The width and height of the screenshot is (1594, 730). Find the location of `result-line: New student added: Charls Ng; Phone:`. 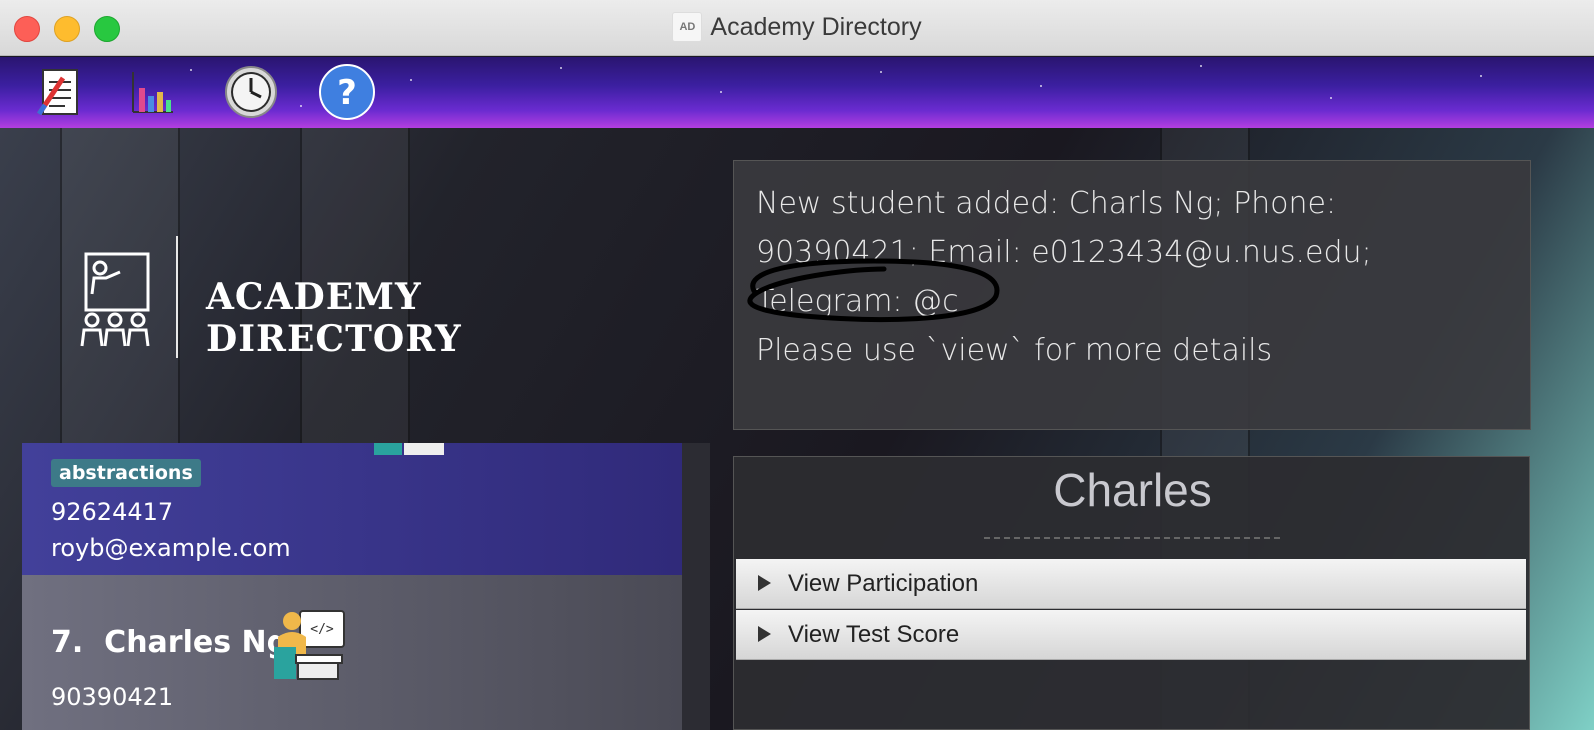

result-line: New student added: Charls Ng; Phone: is located at coordinates (1046, 203).